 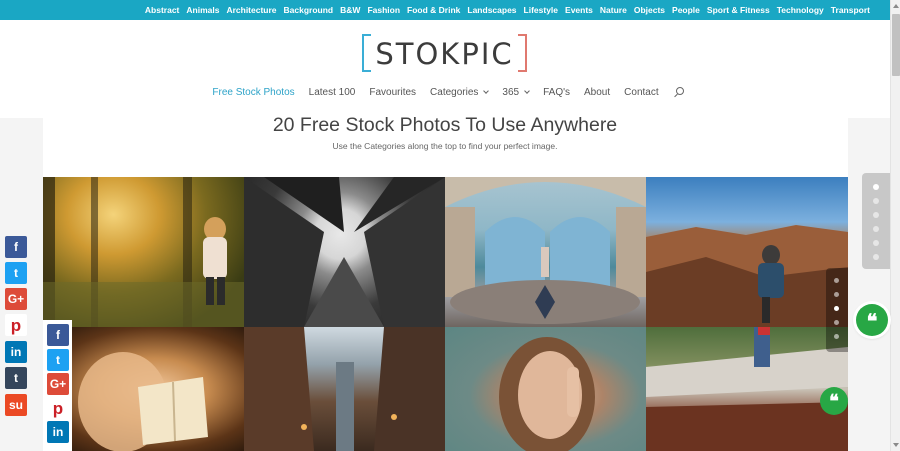 I want to click on category-link-people: People, so click(x=686, y=10).